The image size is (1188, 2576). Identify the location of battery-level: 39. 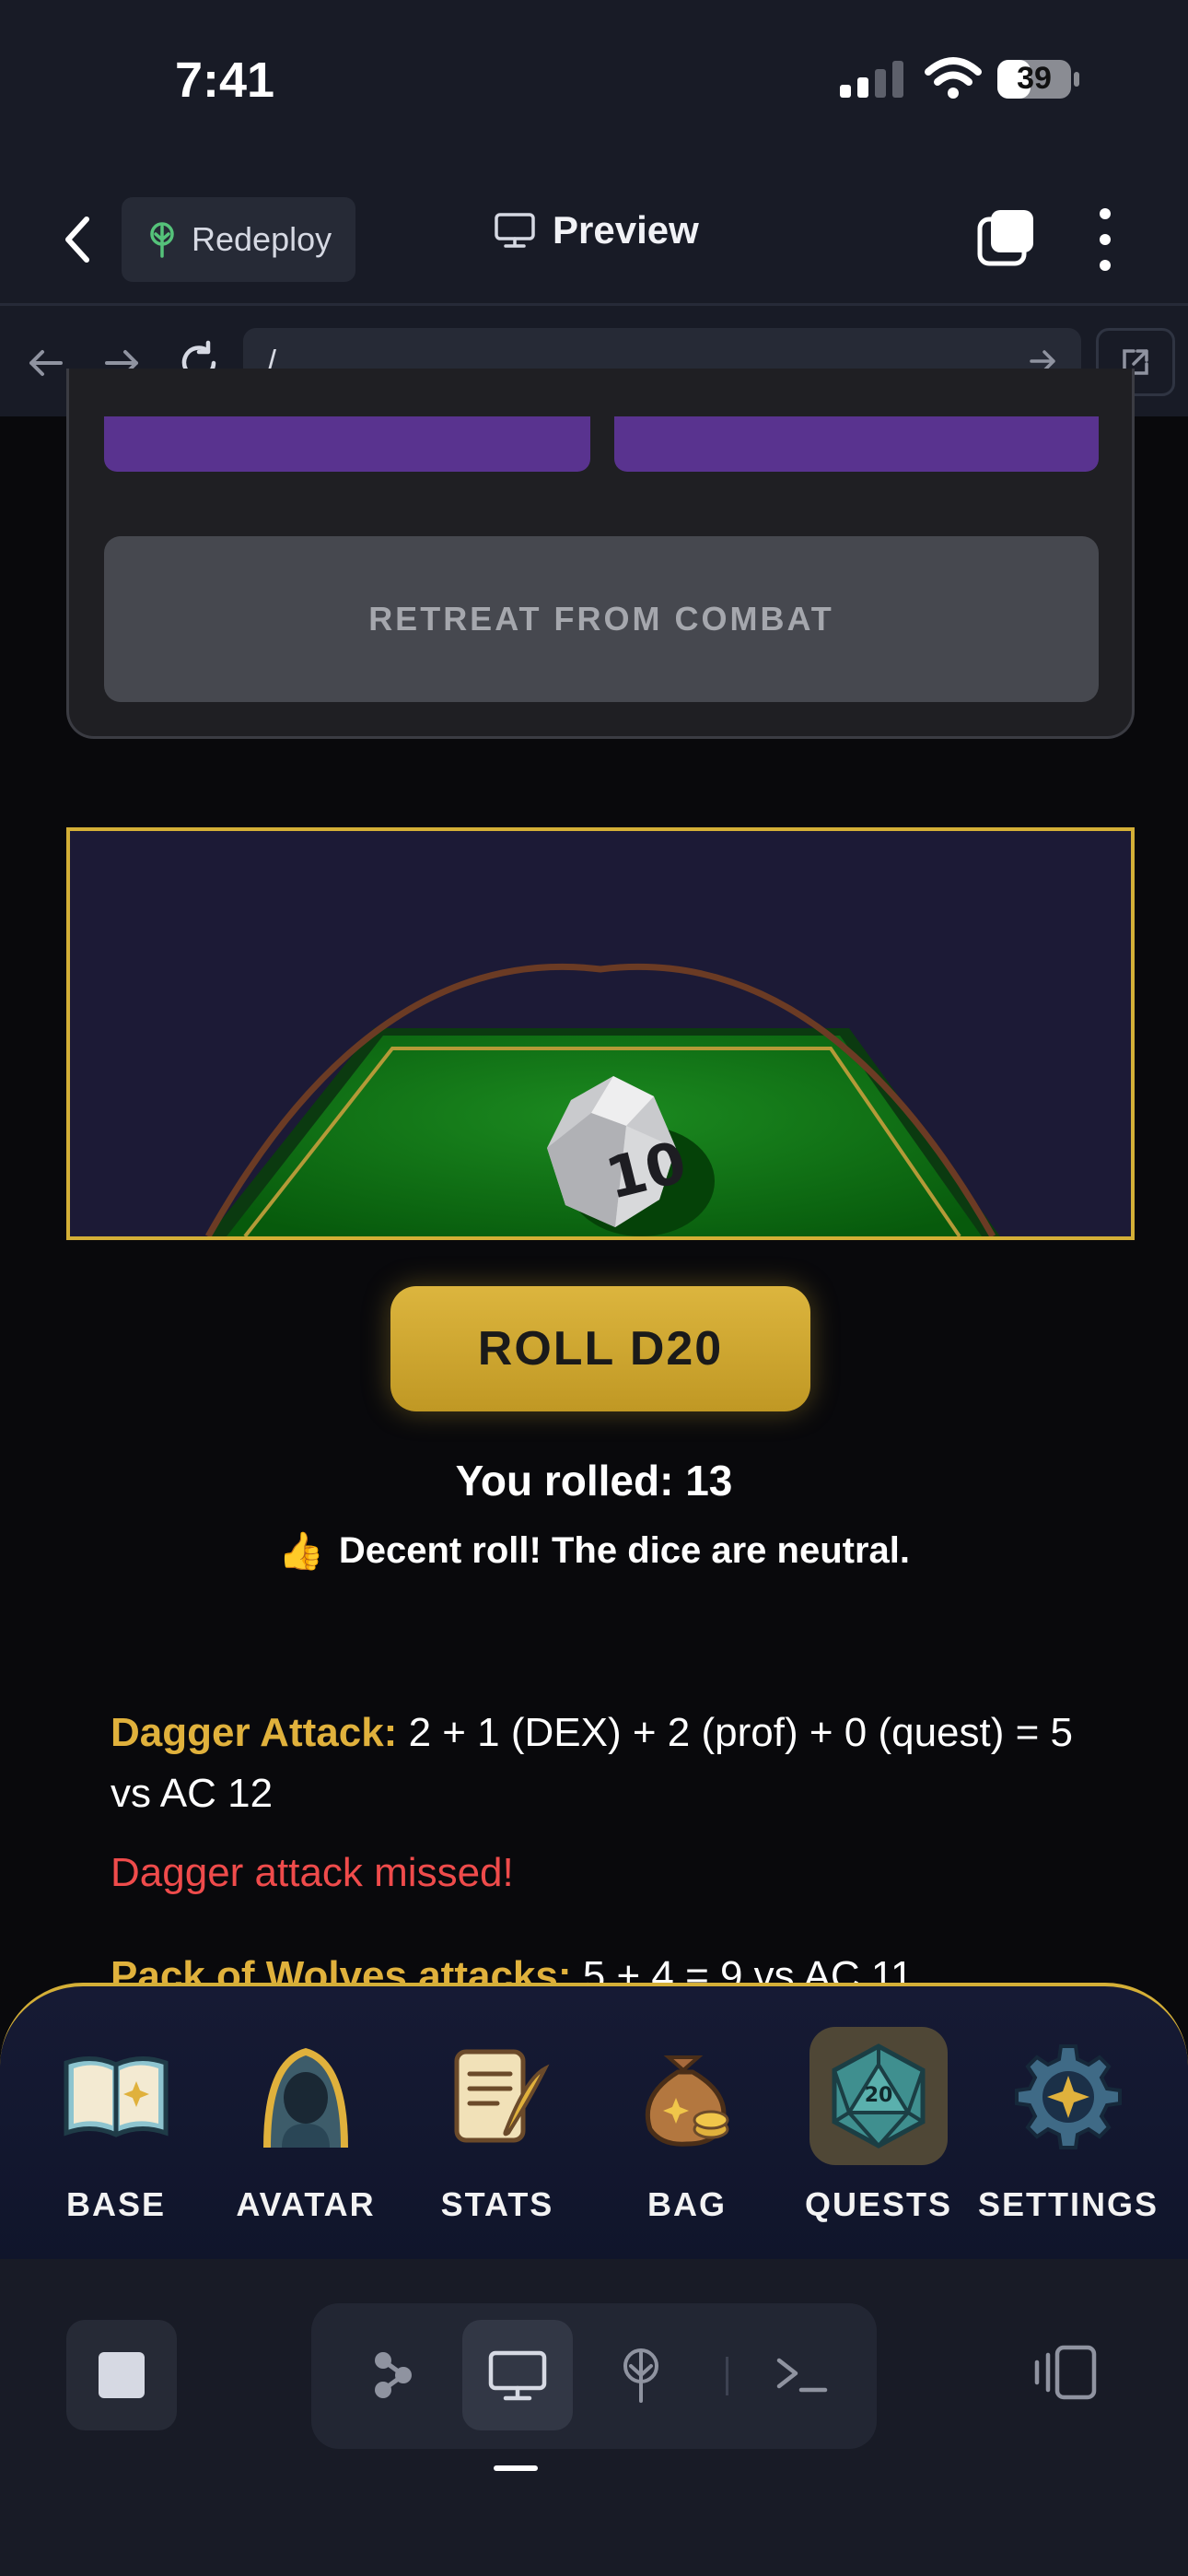
(1034, 78).